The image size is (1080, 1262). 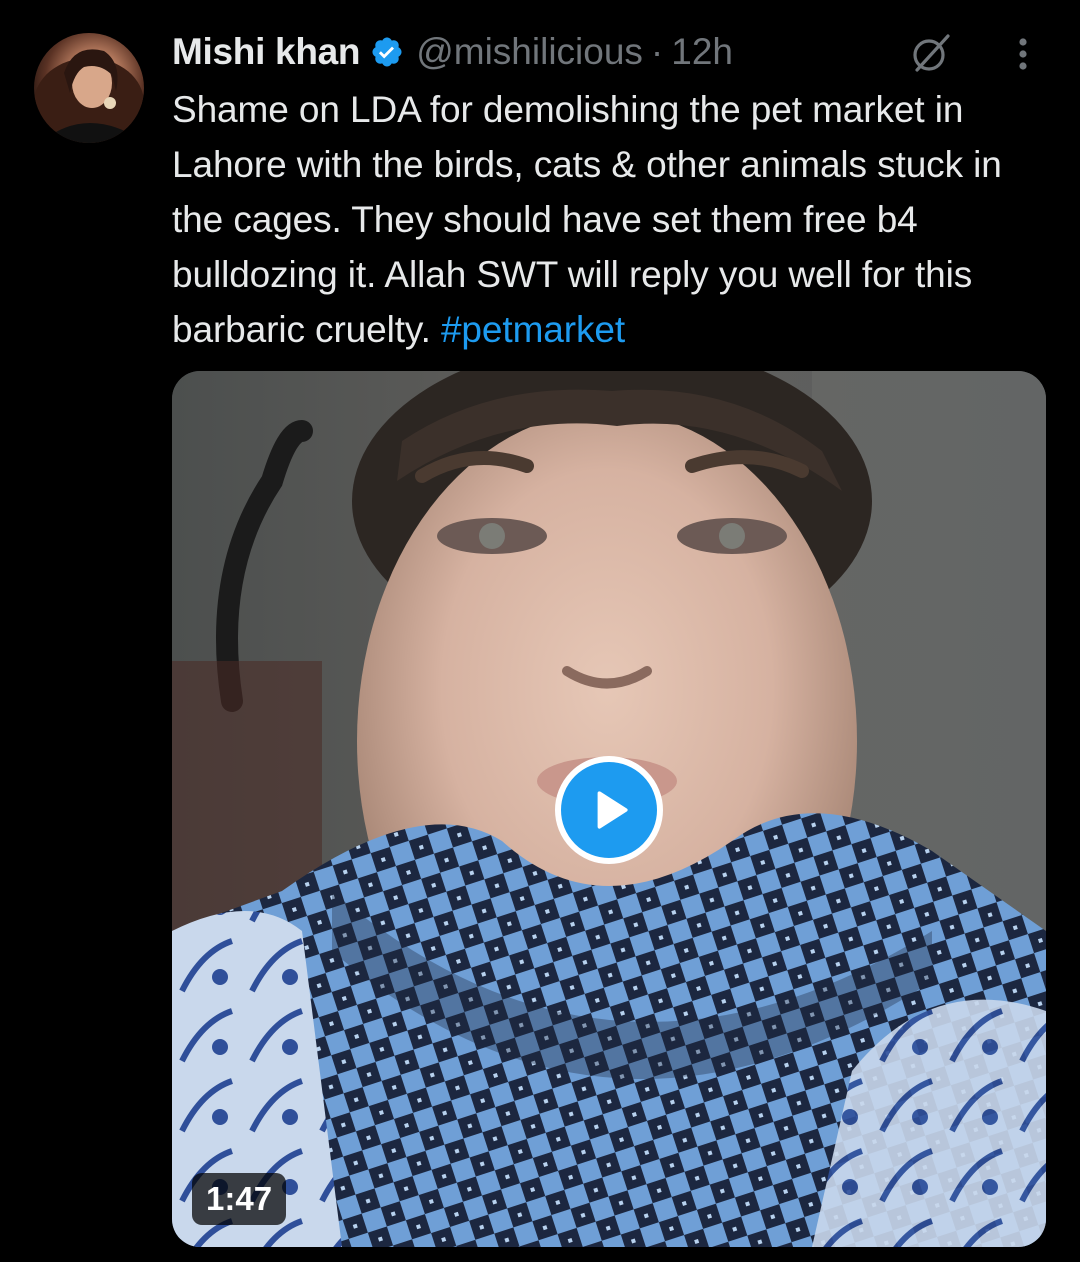 I want to click on author-name: Mishi khan, so click(x=266, y=52).